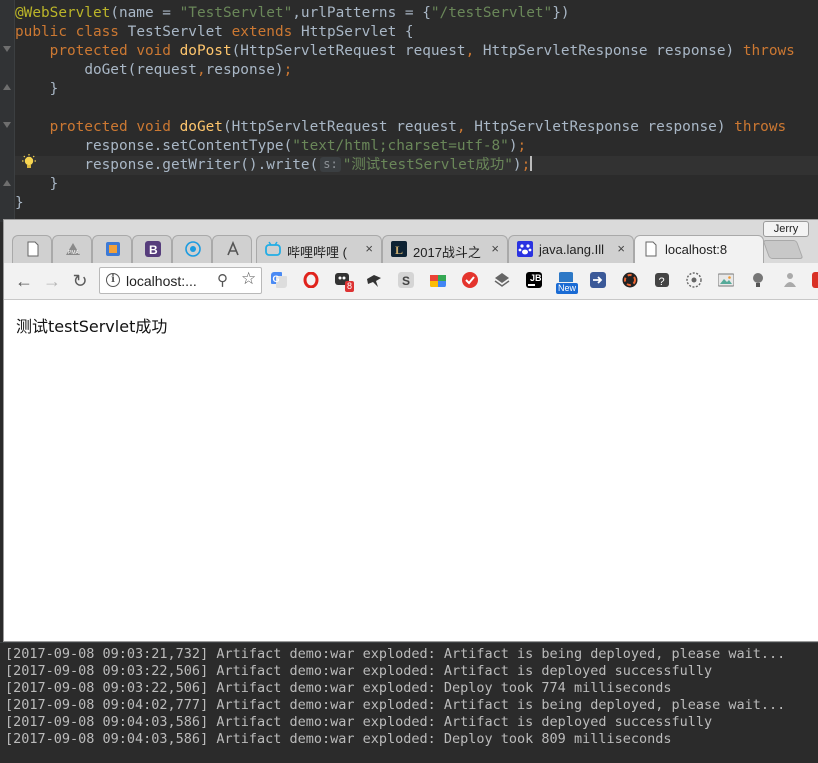  I want to click on tab-pinned-gradient, so click(112, 249).